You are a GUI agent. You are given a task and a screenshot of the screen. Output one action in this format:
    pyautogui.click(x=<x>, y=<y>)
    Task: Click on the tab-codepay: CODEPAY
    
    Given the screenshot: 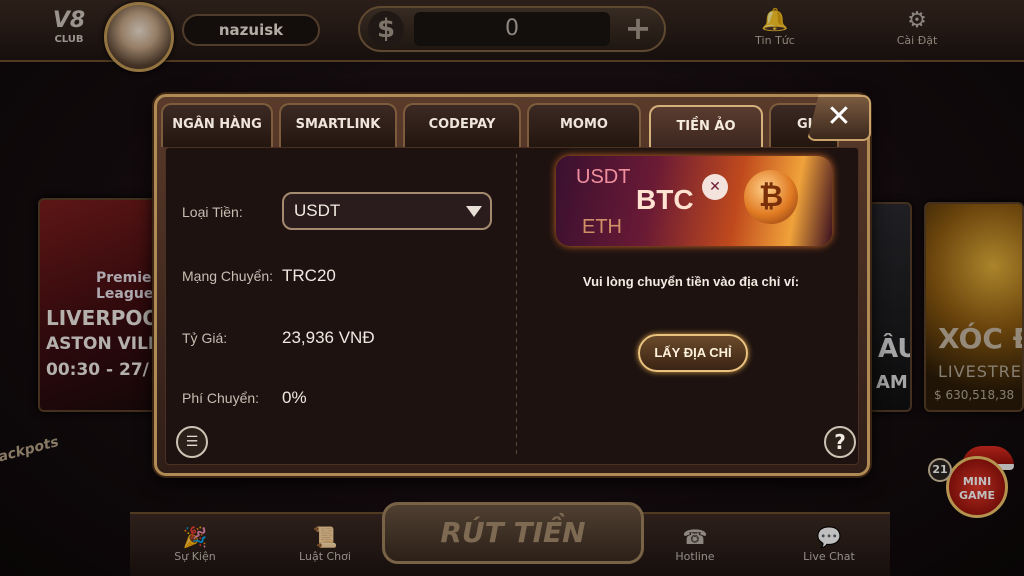 What is the action you would take?
    pyautogui.click(x=462, y=125)
    